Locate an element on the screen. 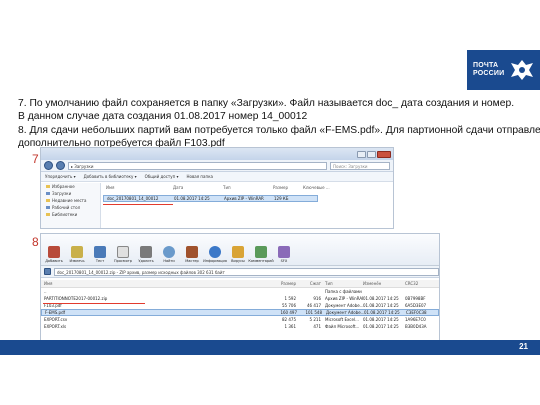 This screenshot has width=540, height=405. tool-label: Вирусы is located at coordinates (238, 261).